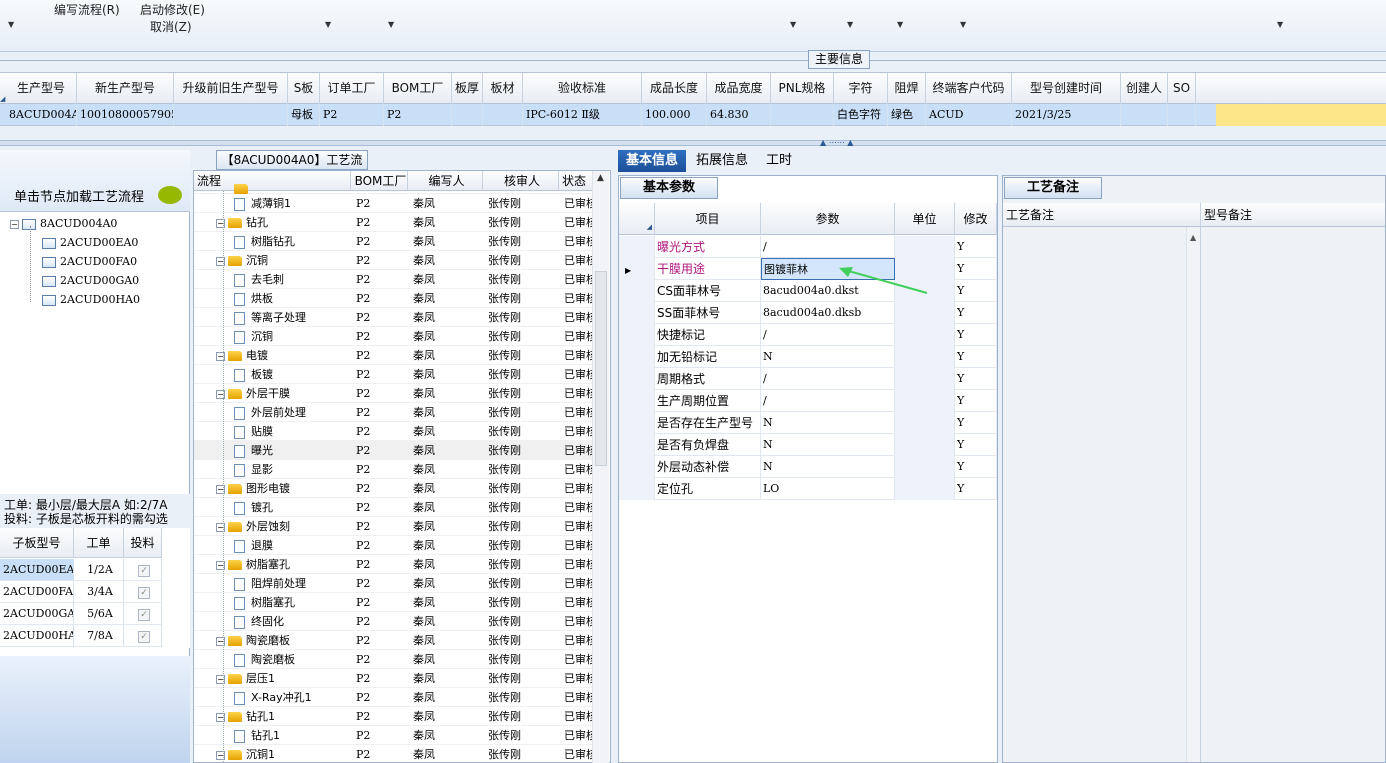 The image size is (1386, 763). I want to click on tab-extended-info: 拓展信息, so click(722, 161).